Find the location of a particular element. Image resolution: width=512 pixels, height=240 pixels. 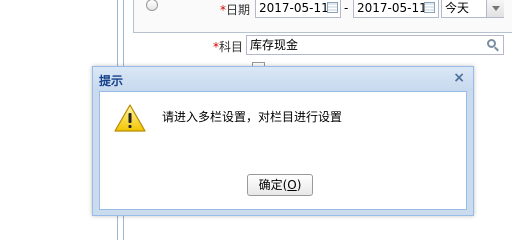

dialog-header: 提示 × is located at coordinates (283, 79).